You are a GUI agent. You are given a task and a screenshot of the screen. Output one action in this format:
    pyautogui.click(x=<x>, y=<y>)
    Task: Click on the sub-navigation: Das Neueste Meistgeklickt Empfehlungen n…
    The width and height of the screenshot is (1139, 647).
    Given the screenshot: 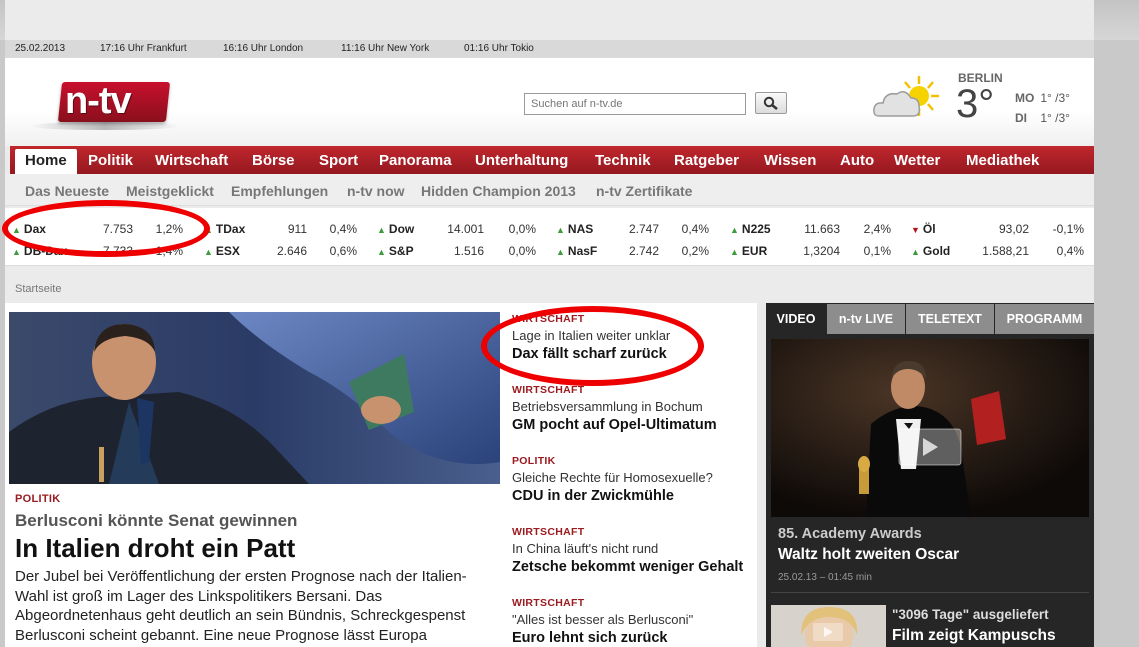 What is the action you would take?
    pyautogui.click(x=549, y=190)
    